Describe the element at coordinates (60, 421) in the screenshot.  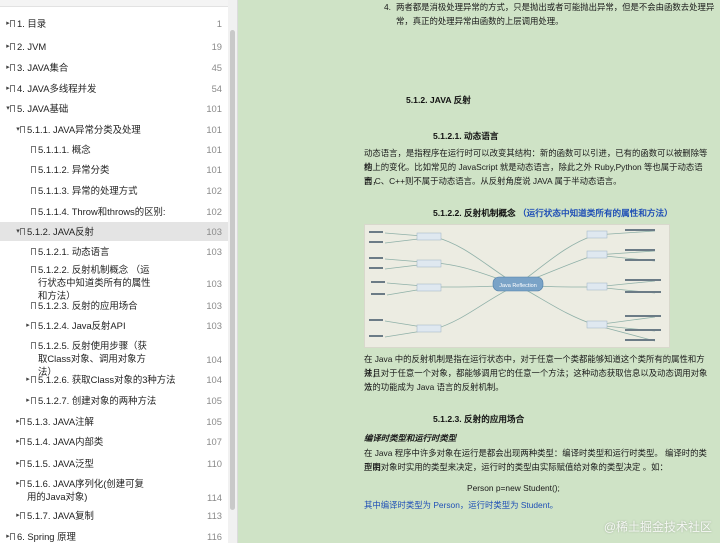
I see `outline-item-label: 5.1.3. JAVA注解` at that location.